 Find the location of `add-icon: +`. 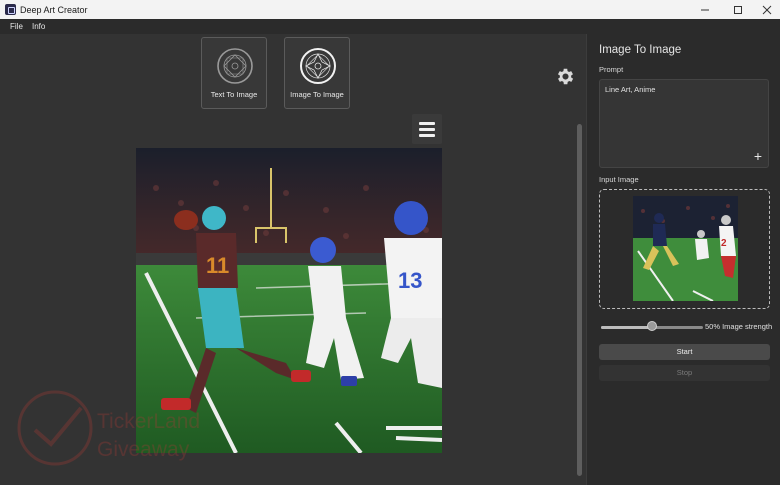

add-icon: + is located at coordinates (758, 156).